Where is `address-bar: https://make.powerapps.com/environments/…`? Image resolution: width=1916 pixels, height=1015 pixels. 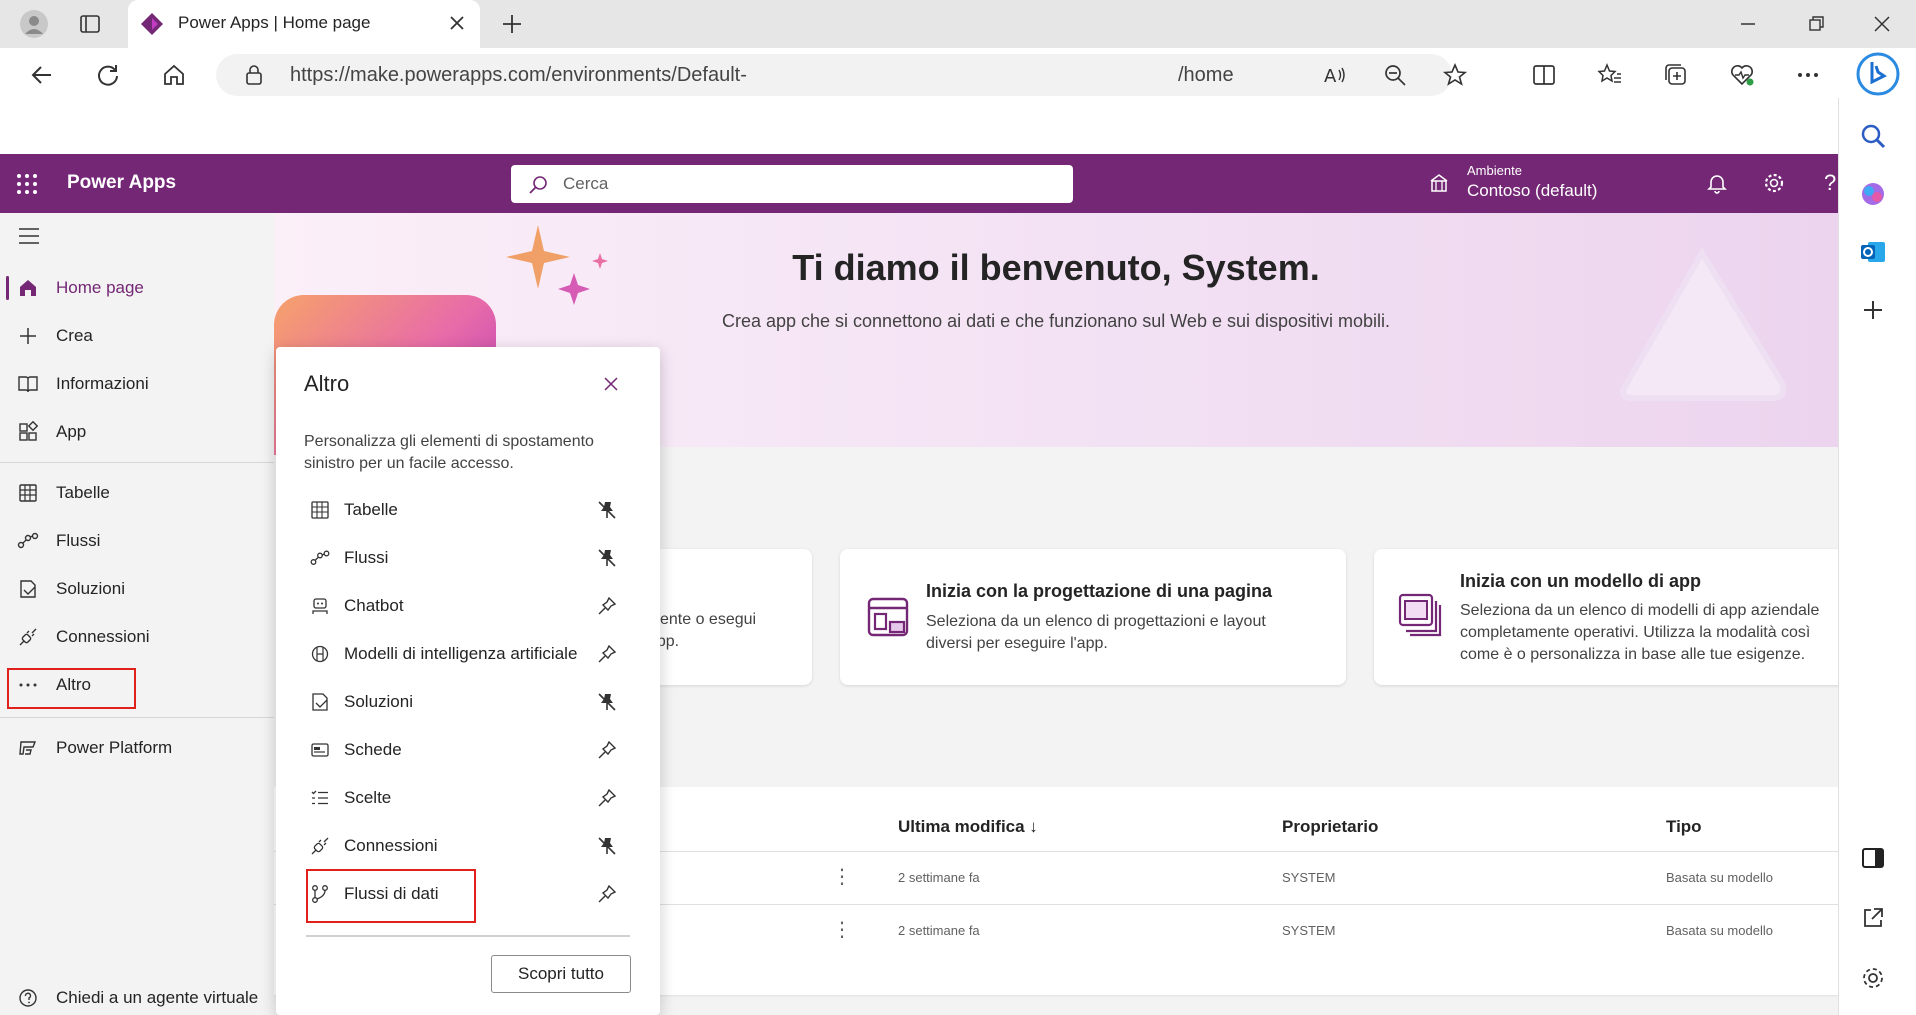
address-bar: https://make.powerapps.com/environments/… is located at coordinates (842, 75).